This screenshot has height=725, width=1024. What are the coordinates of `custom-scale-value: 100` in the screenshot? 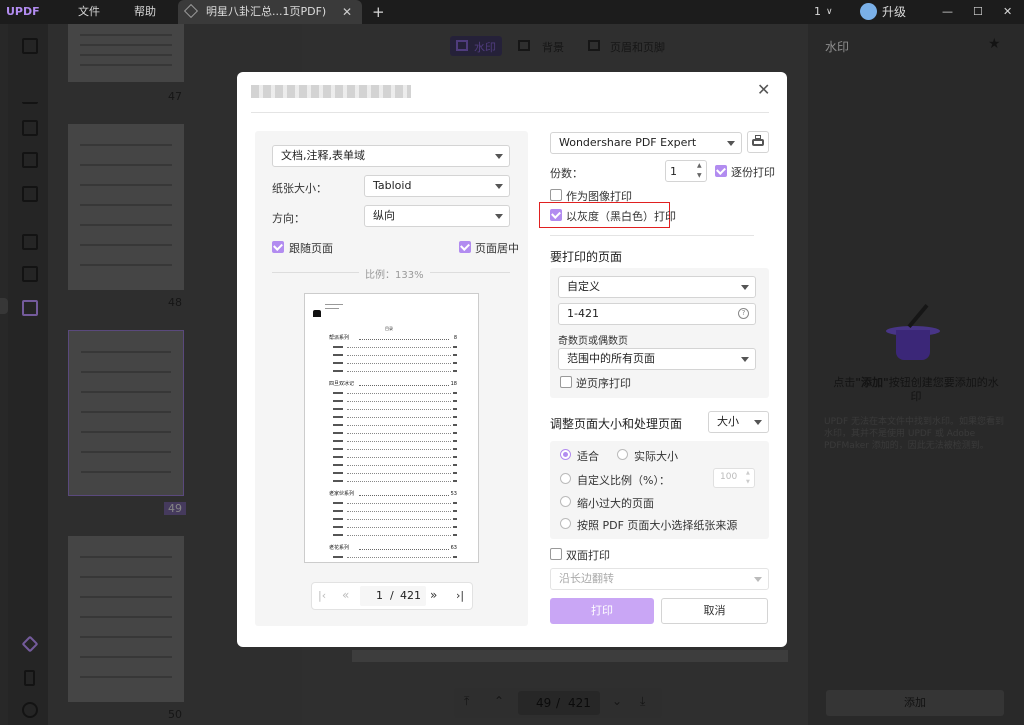 It's located at (729, 477).